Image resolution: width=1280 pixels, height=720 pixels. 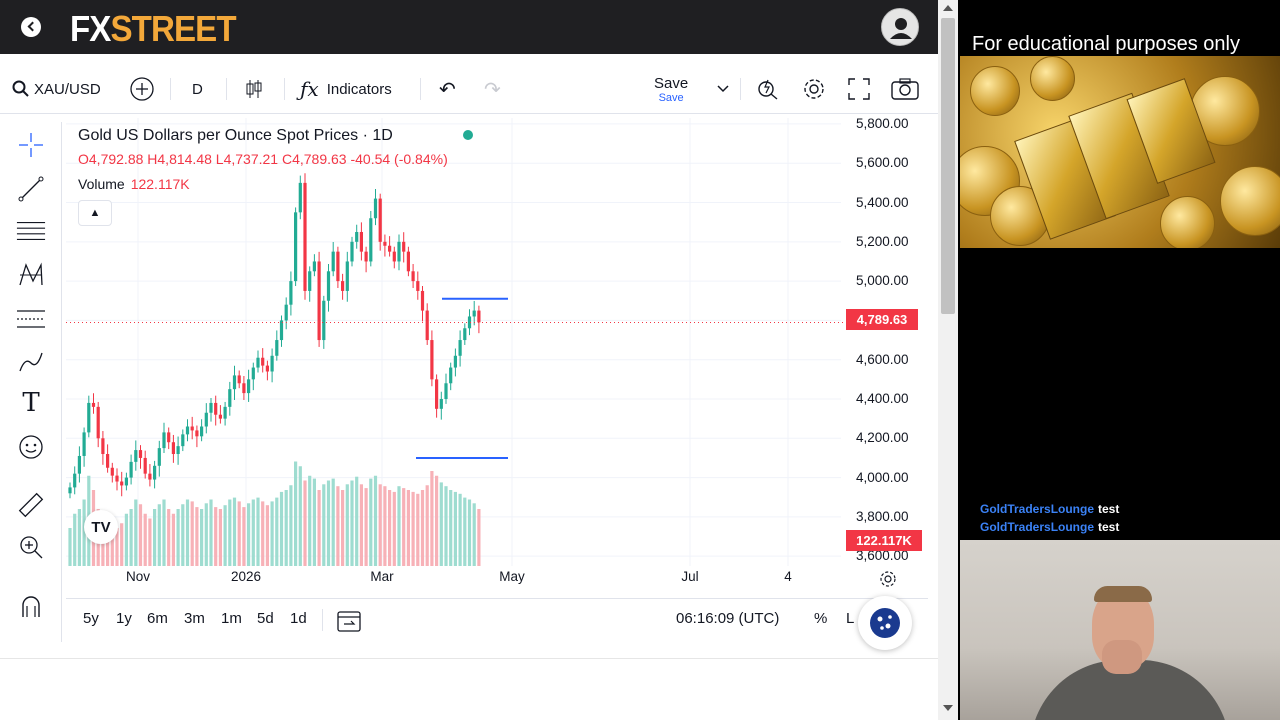 What do you see at coordinates (194, 618) in the screenshot?
I see `range-3m: 3m` at bounding box center [194, 618].